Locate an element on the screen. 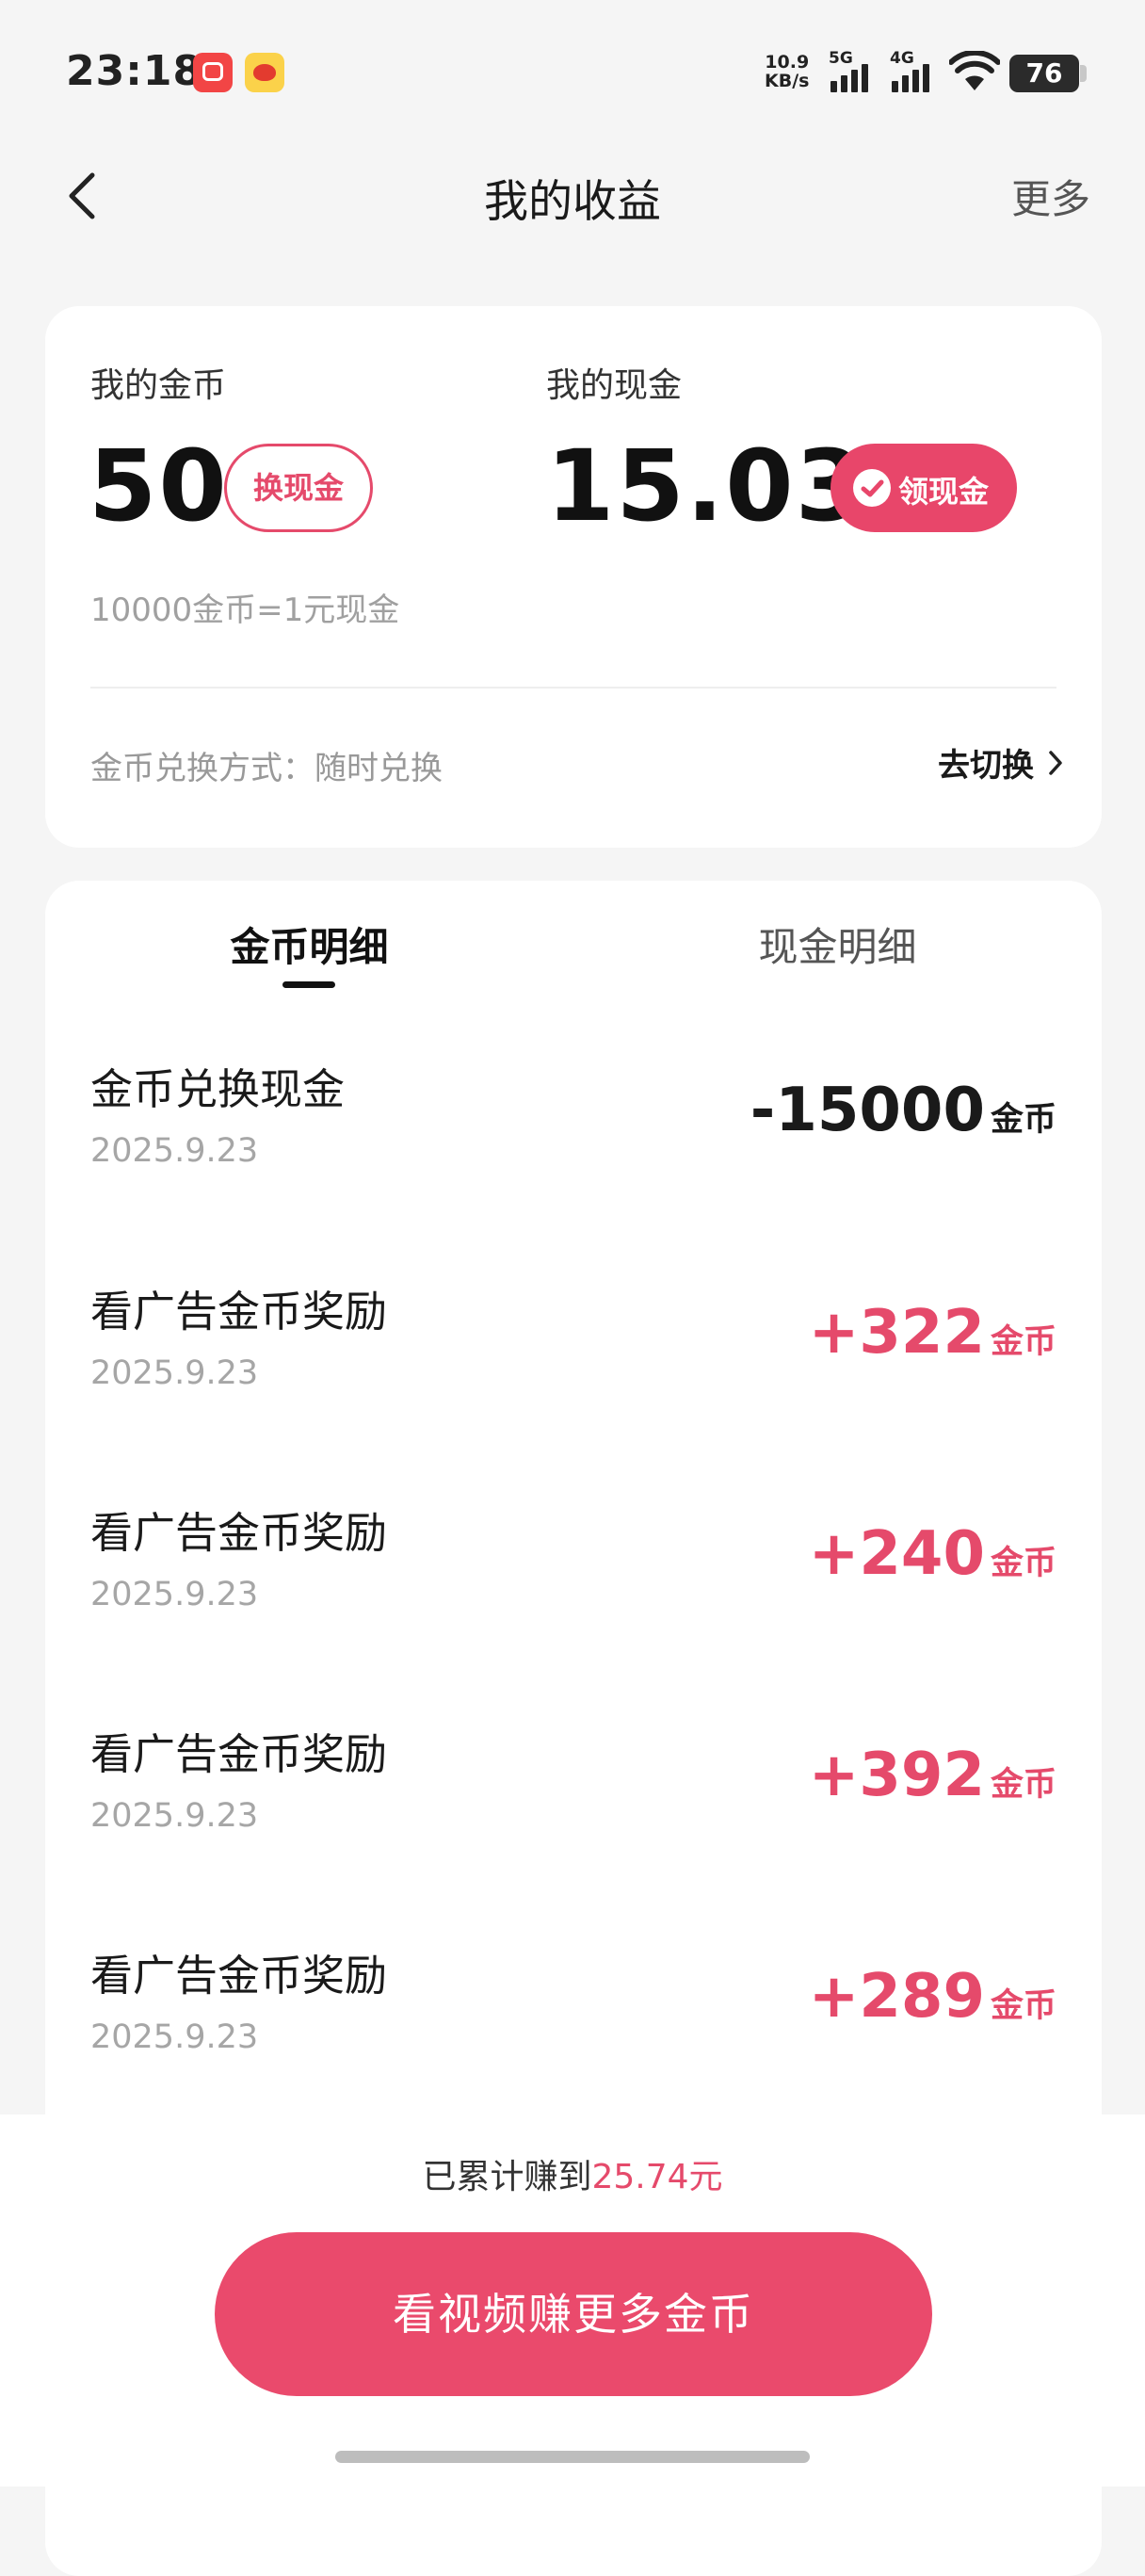  tab-cash-details: 现金明细 is located at coordinates (837, 944).